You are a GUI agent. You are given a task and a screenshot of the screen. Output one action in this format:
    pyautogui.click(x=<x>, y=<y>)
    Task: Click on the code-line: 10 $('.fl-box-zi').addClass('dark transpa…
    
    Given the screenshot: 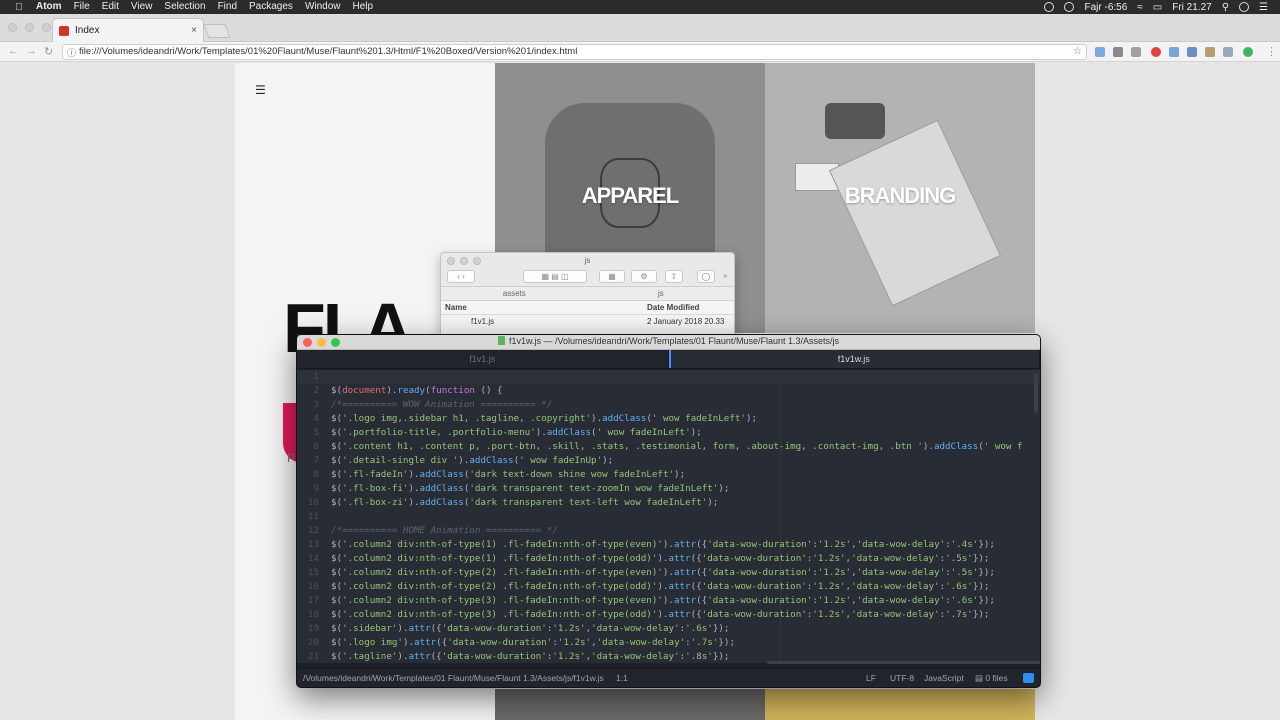 What is the action you would take?
    pyautogui.click(x=668, y=503)
    